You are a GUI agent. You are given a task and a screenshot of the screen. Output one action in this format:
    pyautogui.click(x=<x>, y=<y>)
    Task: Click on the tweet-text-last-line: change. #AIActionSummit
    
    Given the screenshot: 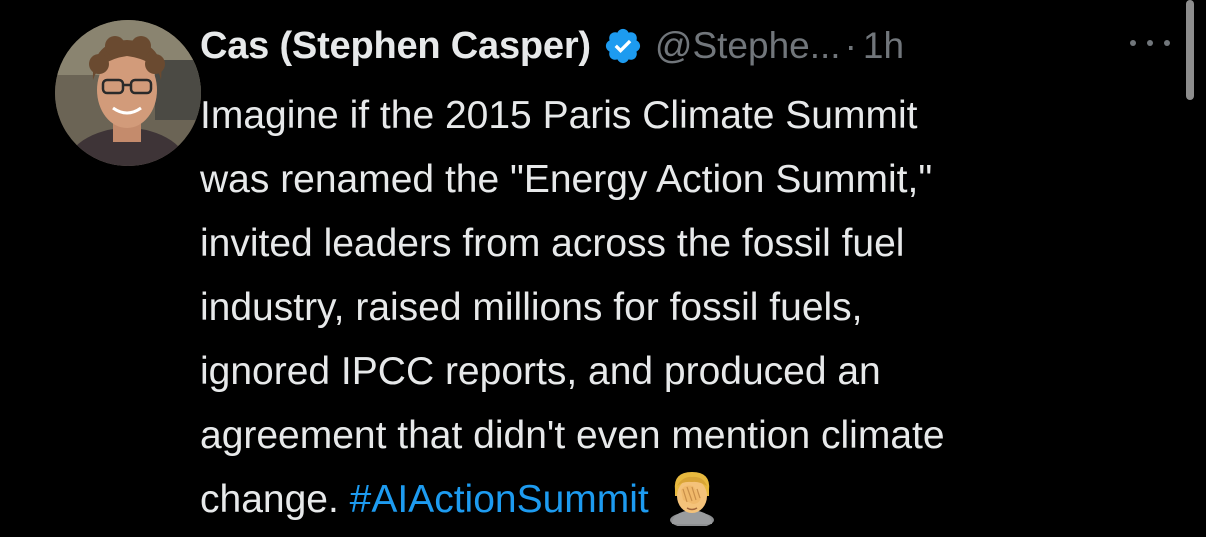 What is the action you would take?
    pyautogui.click(x=690, y=500)
    